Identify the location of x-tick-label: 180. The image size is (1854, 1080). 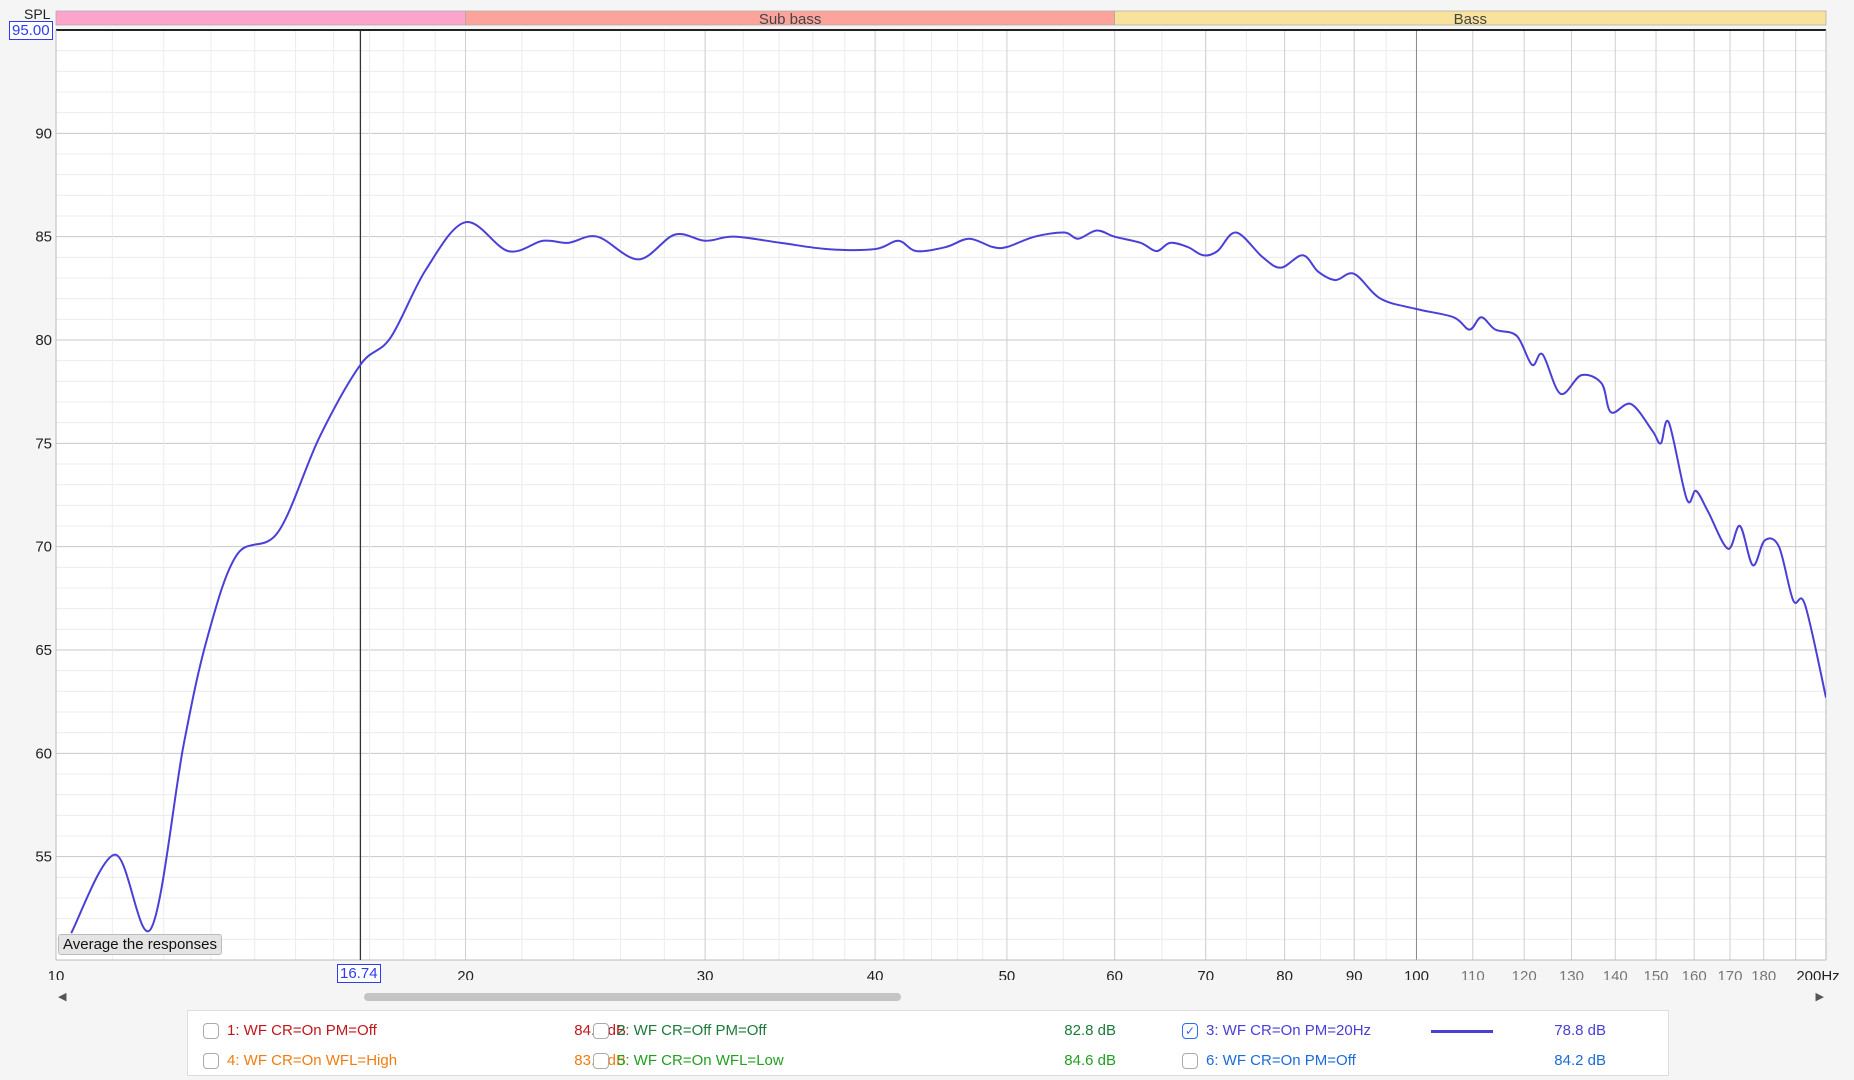
(1763, 974).